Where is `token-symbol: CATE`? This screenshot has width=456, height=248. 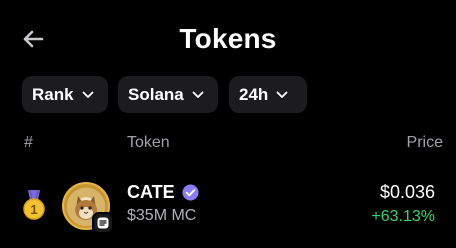
token-symbol: CATE is located at coordinates (151, 192).